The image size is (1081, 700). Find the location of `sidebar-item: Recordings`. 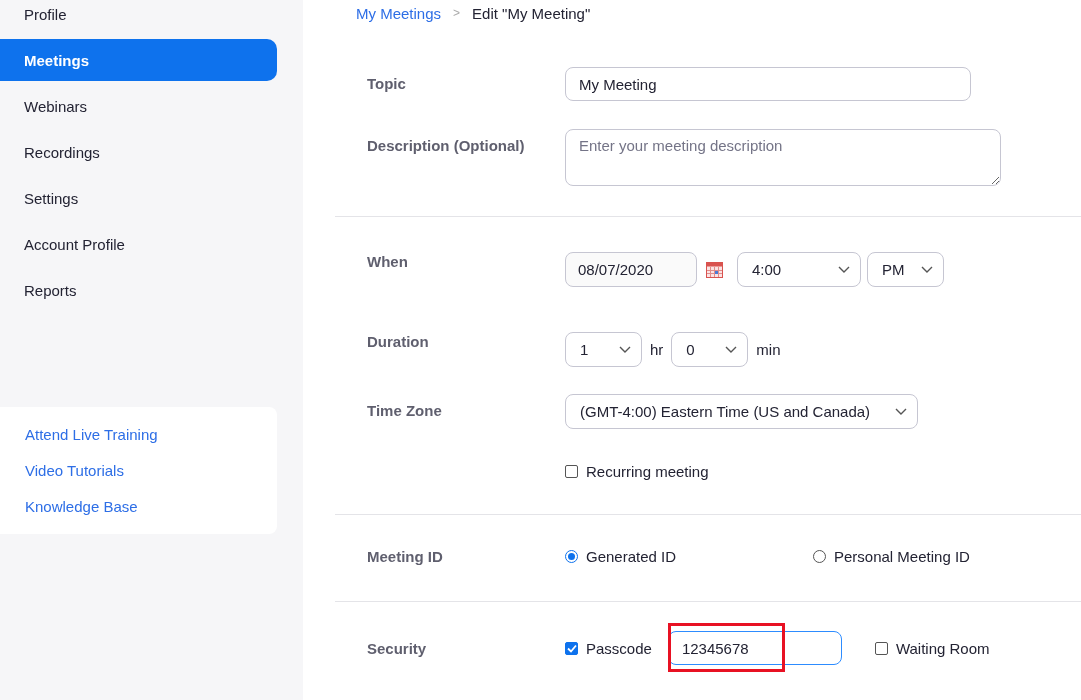

sidebar-item: Recordings is located at coordinates (138, 152).